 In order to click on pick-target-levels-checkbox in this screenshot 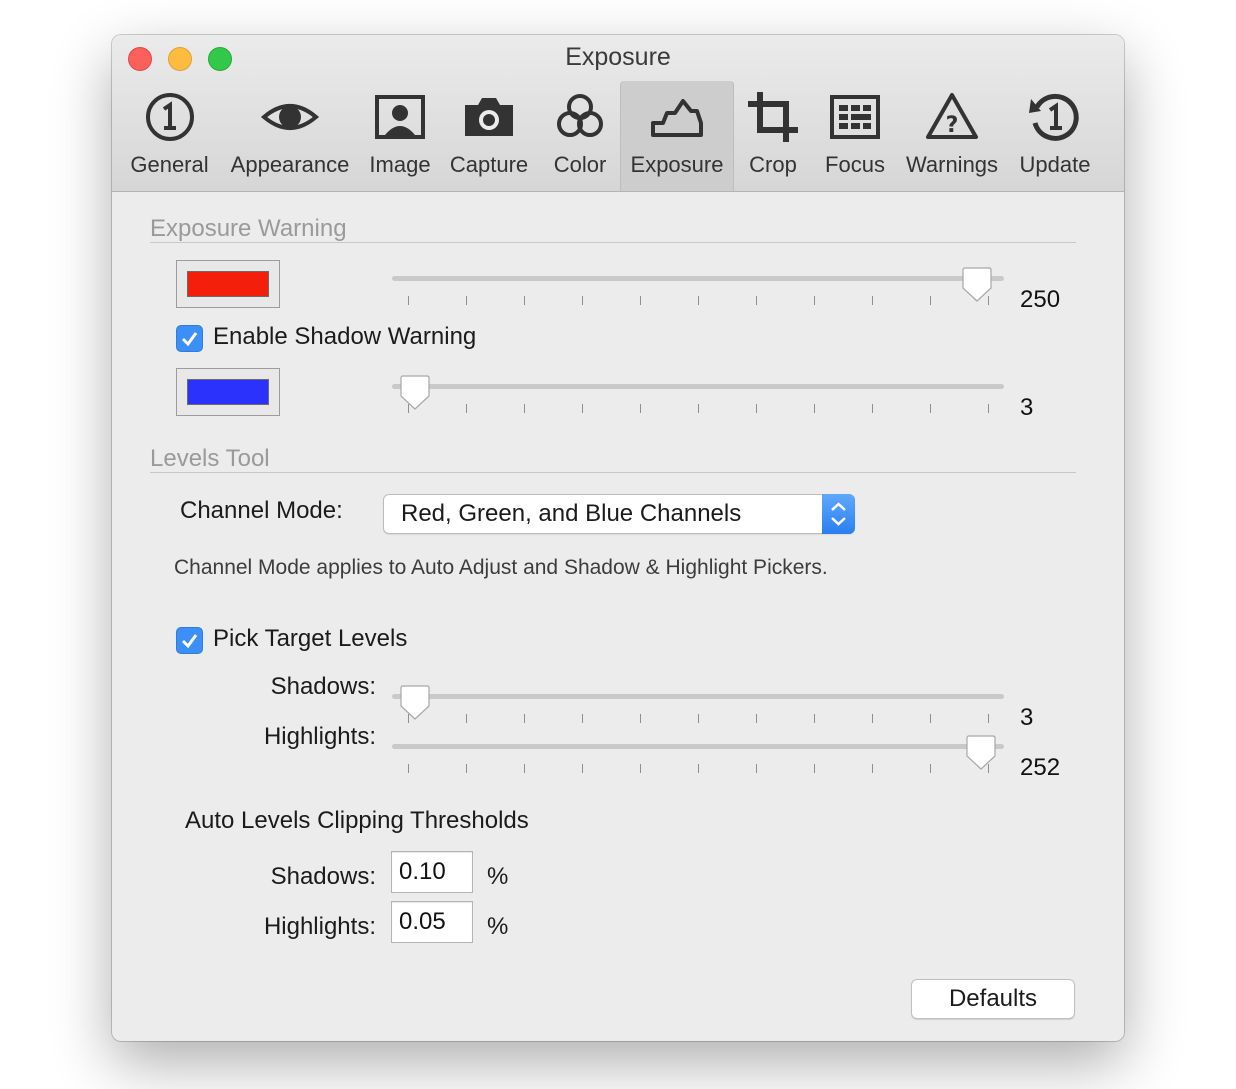, I will do `click(189, 640)`.